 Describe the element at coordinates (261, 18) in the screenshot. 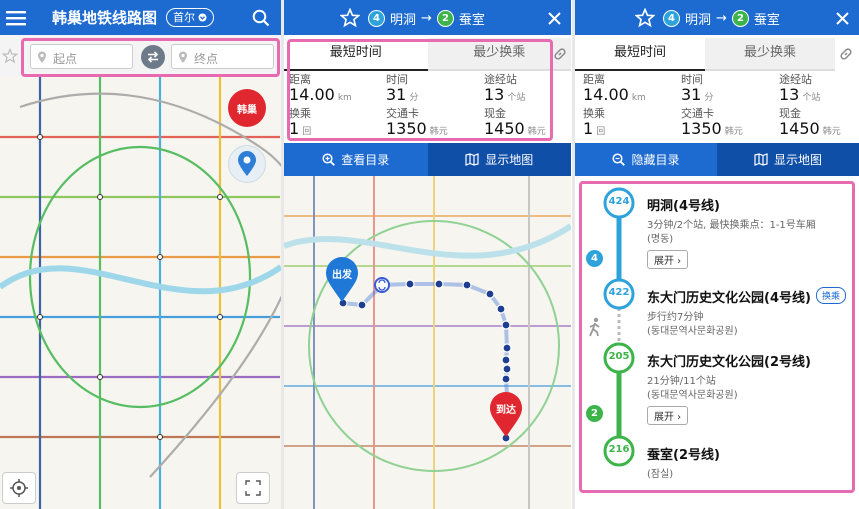

I see `search-icon` at that location.